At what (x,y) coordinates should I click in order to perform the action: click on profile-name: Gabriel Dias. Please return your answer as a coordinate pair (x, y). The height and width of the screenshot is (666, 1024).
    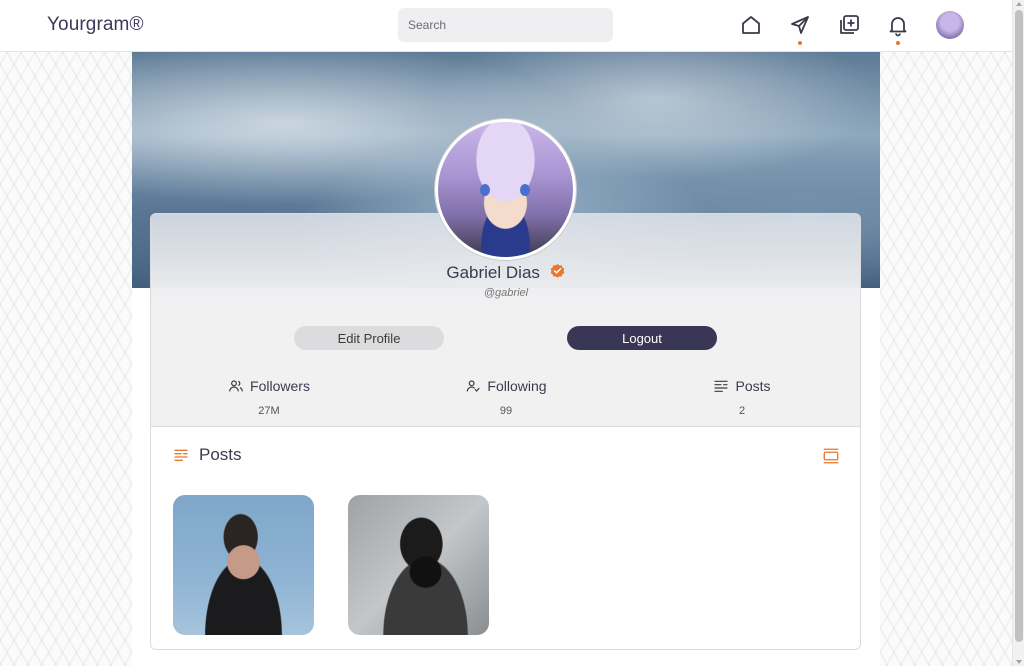
    Looking at the image, I should click on (493, 272).